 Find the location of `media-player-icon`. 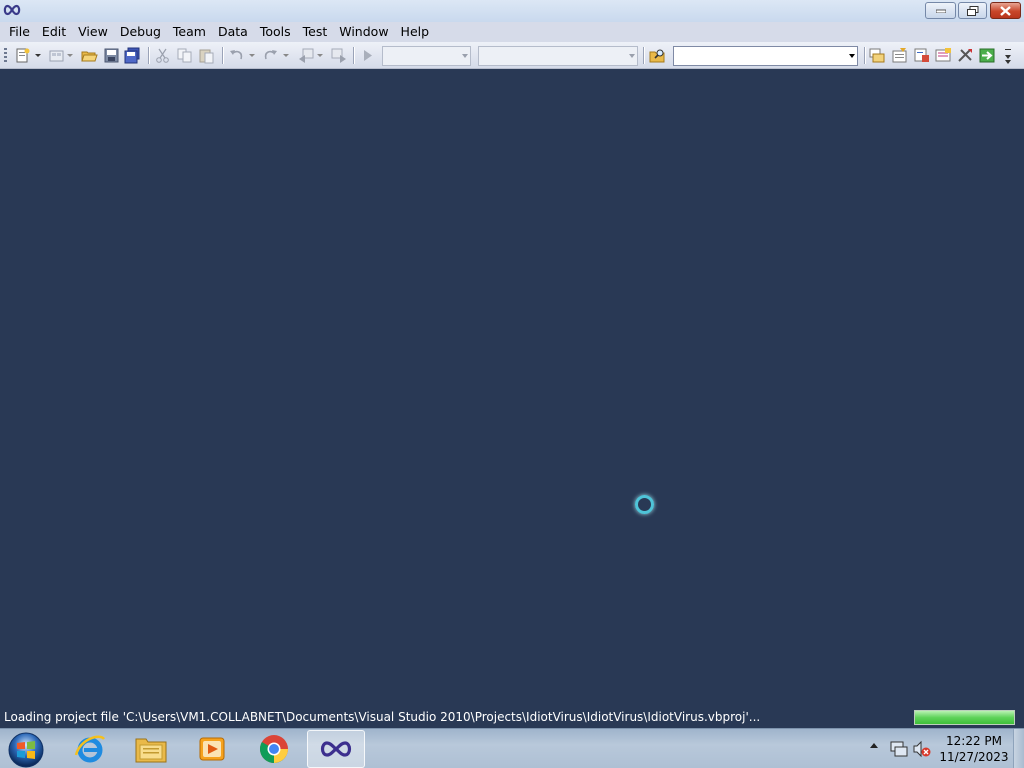

media-player-icon is located at coordinates (212, 749).